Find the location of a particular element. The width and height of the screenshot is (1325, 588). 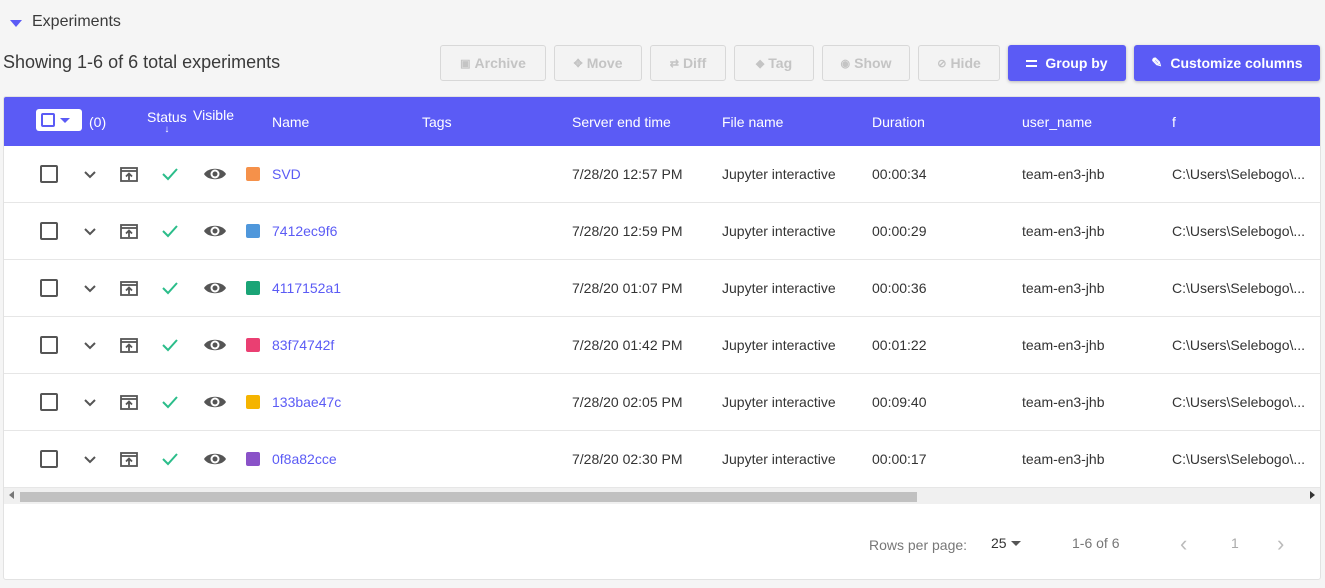

name-column-header: Name is located at coordinates (290, 121).